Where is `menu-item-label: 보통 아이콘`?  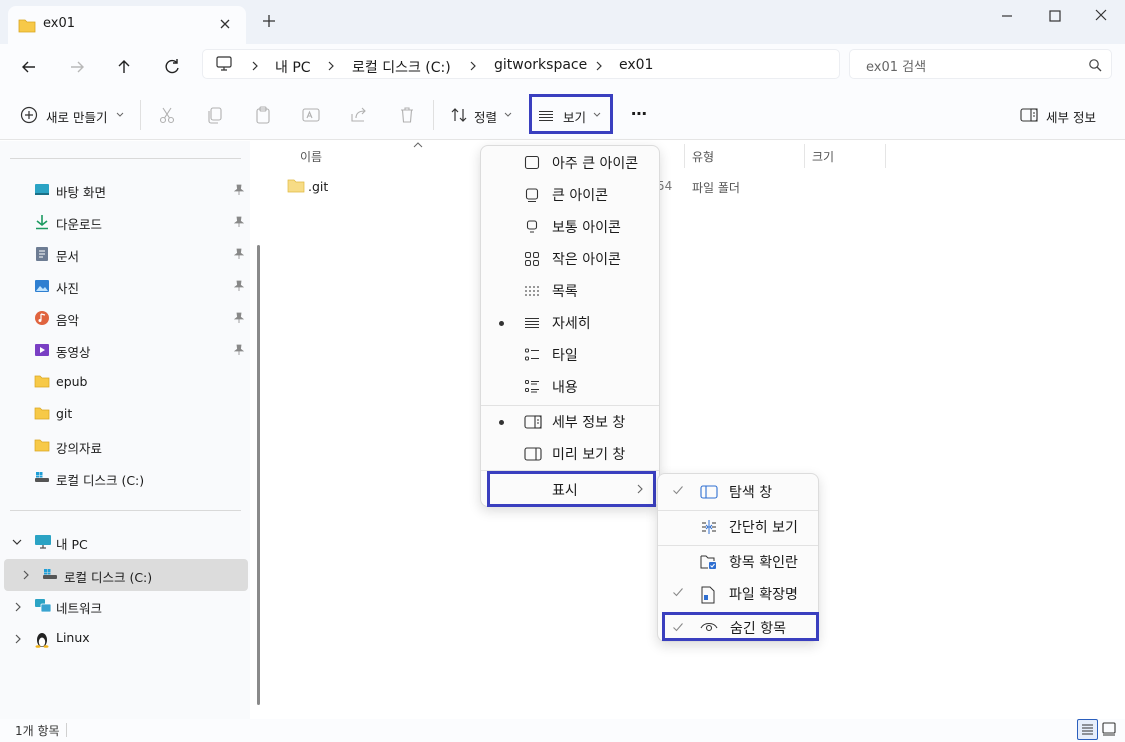
menu-item-label: 보통 아이콘 is located at coordinates (586, 228).